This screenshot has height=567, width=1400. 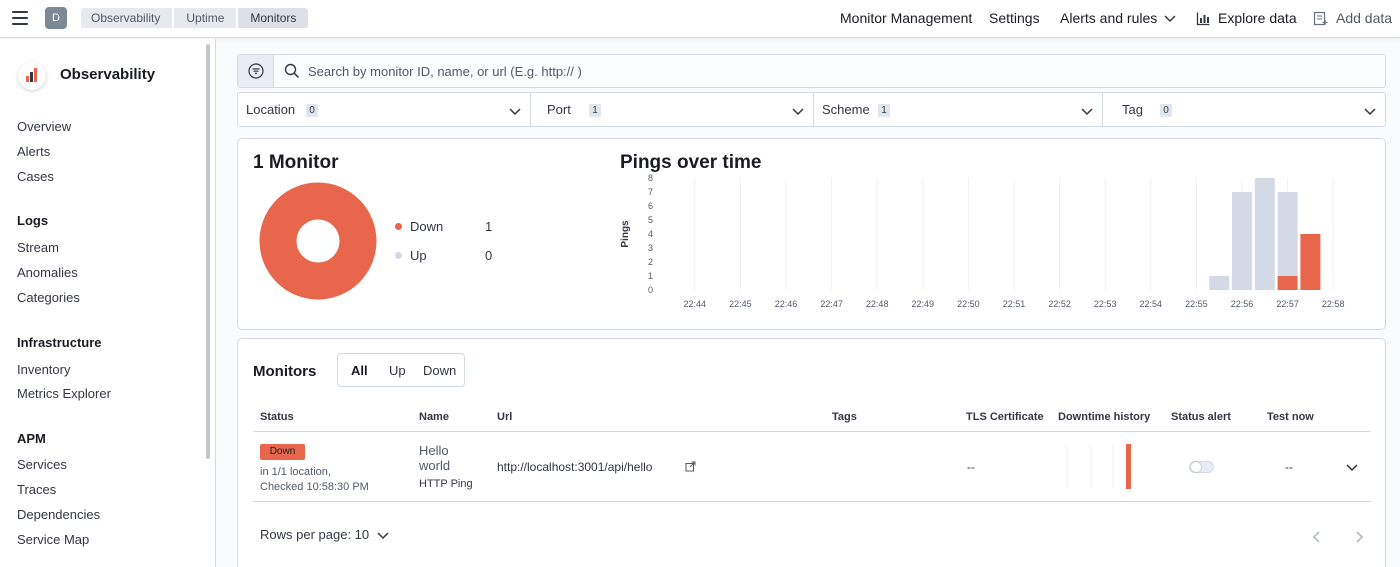 I want to click on filter-scheme-count: 1, so click(x=884, y=110).